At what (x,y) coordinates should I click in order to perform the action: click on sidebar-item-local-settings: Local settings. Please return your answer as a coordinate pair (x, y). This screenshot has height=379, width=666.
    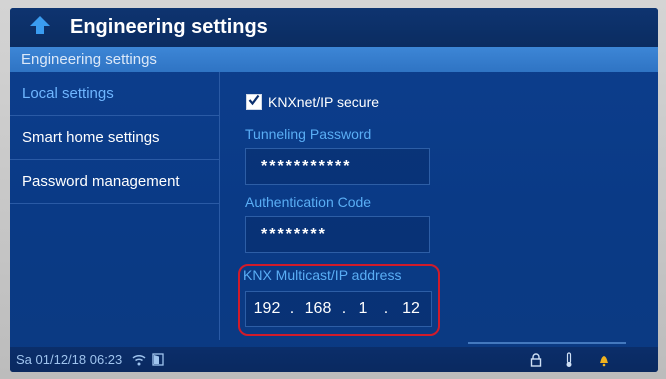
    Looking at the image, I should click on (114, 94).